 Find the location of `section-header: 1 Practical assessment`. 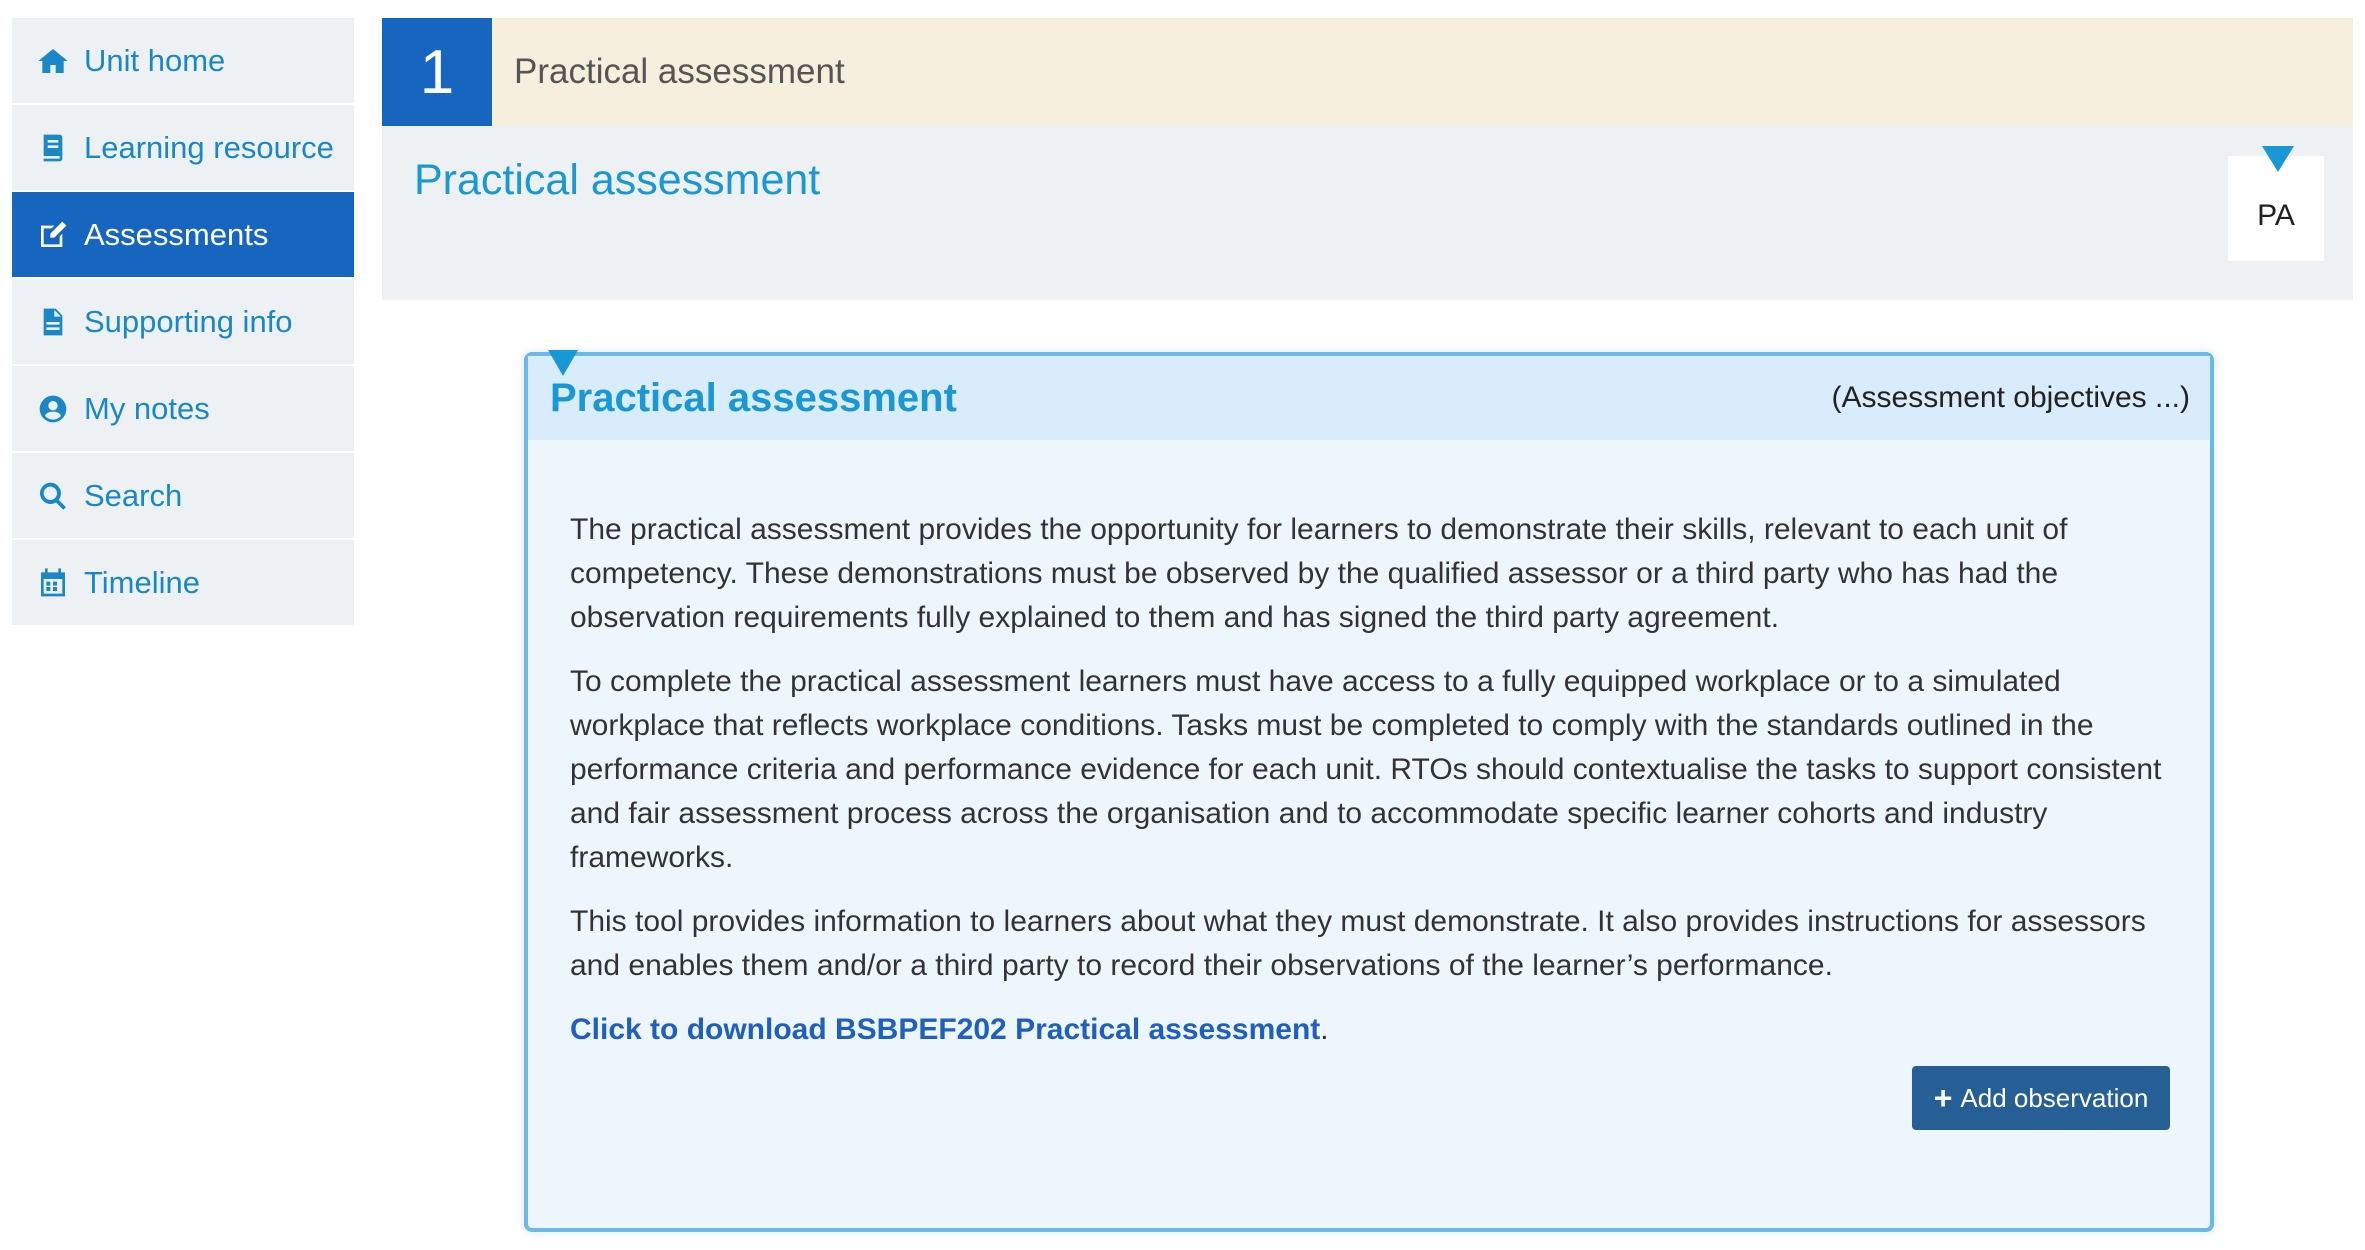

section-header: 1 Practical assessment is located at coordinates (1367, 72).